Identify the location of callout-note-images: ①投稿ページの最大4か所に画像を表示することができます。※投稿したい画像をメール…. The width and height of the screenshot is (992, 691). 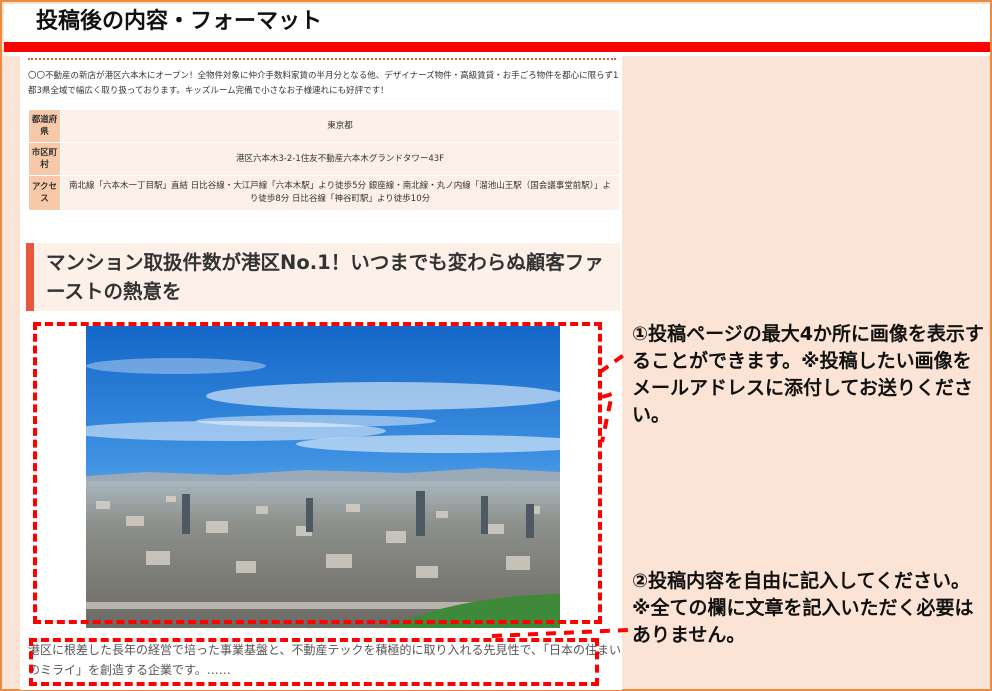
(808, 374).